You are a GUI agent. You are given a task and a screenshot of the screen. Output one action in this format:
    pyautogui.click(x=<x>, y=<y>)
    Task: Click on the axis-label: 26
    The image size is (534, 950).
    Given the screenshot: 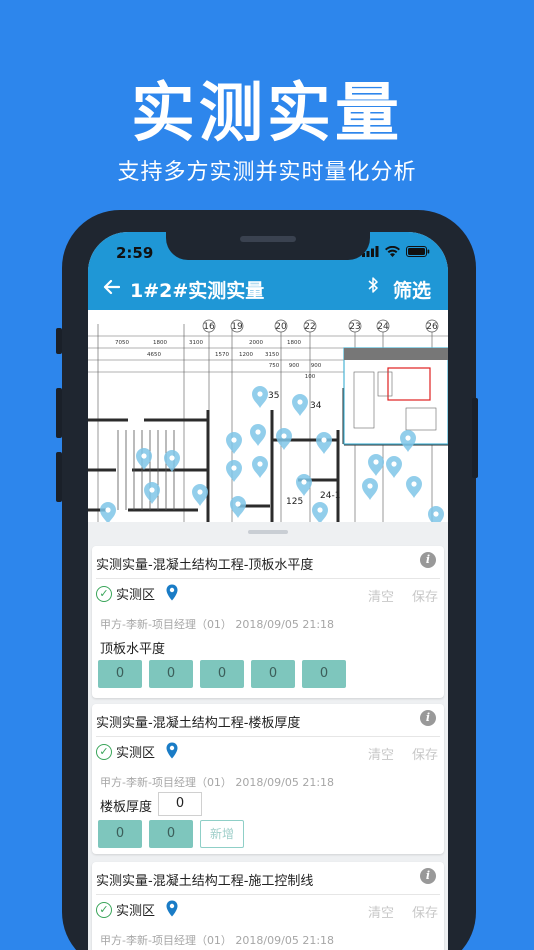 What is the action you would take?
    pyautogui.click(x=432, y=327)
    